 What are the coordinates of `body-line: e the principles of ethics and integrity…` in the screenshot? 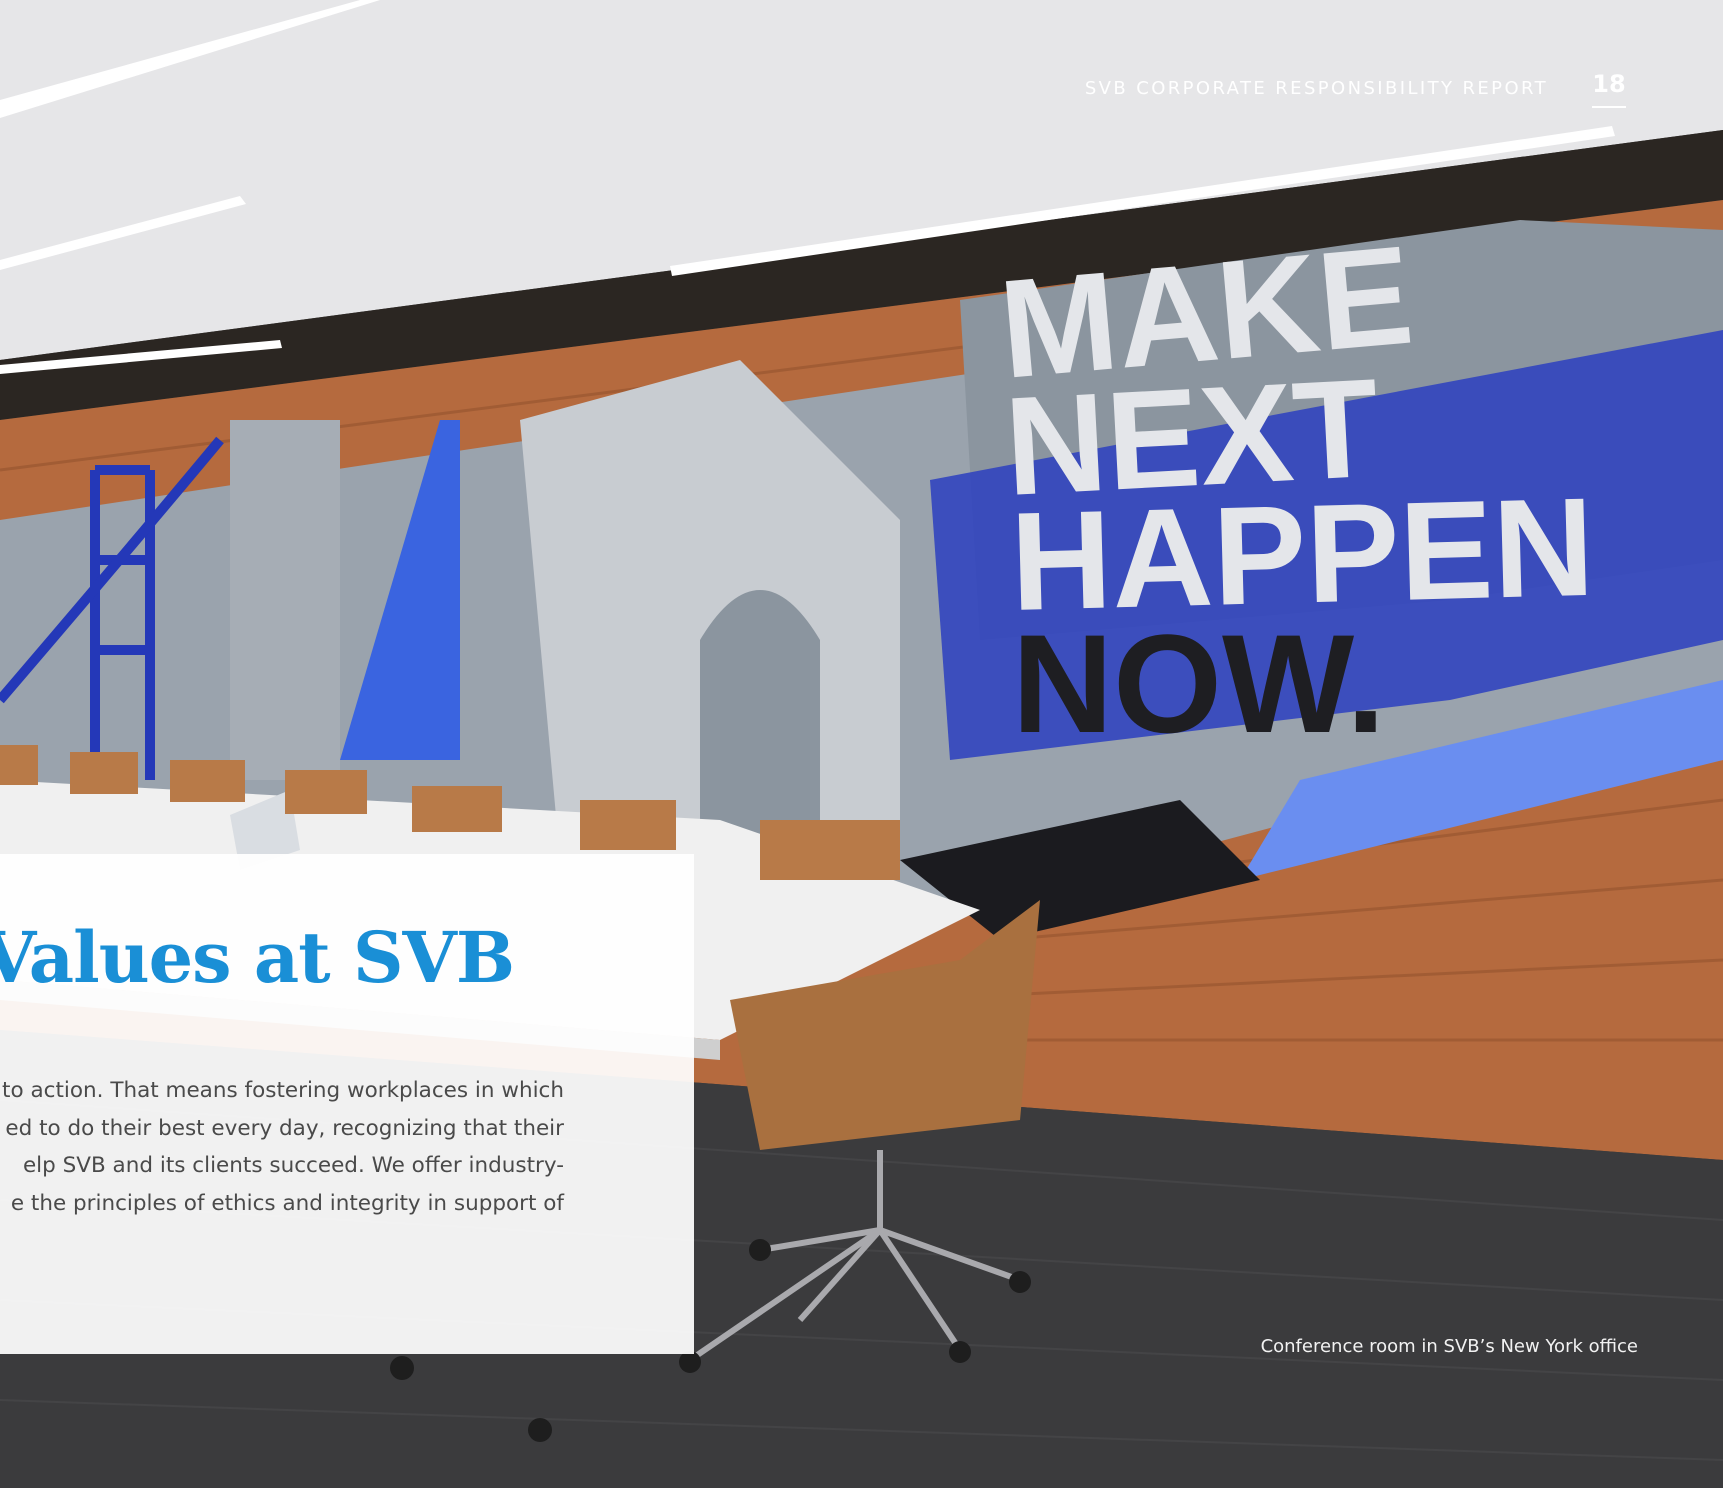 It's located at (287, 1203).